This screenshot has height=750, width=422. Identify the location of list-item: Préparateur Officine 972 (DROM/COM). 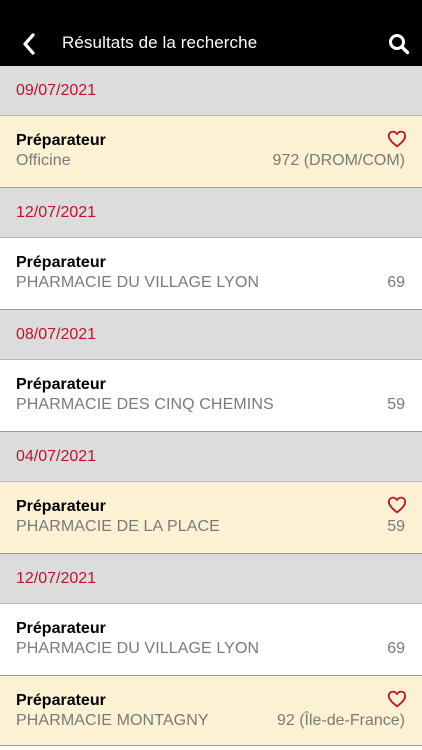
(211, 152).